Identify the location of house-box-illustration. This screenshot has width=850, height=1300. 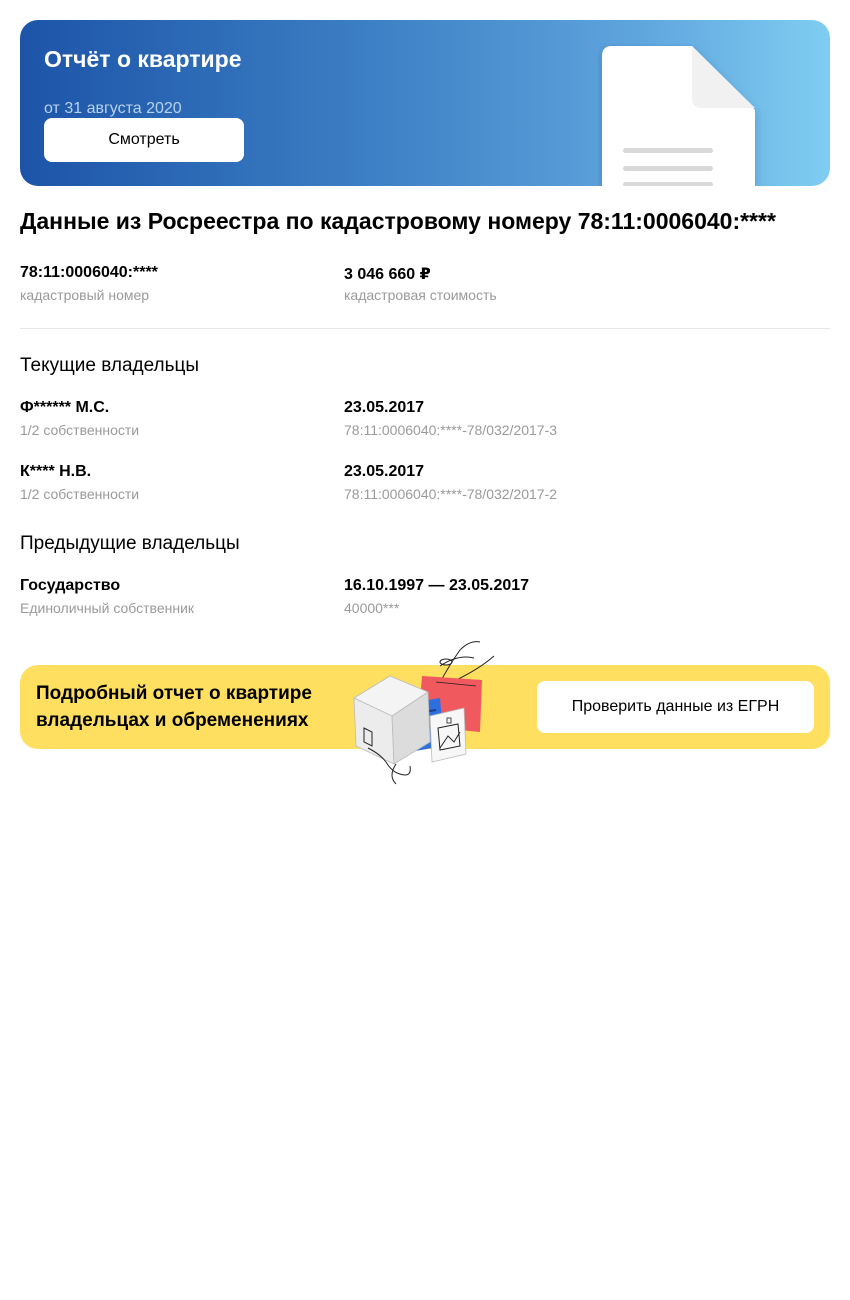
(424, 713).